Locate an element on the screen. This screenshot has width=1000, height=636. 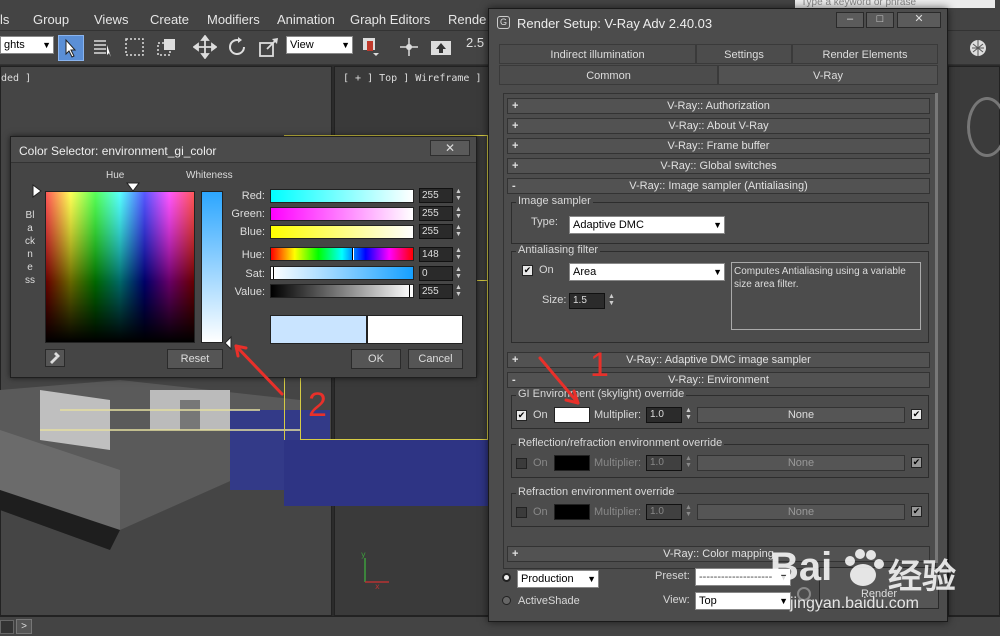
gi-map-checkbox: ✔ is located at coordinates (916, 414).